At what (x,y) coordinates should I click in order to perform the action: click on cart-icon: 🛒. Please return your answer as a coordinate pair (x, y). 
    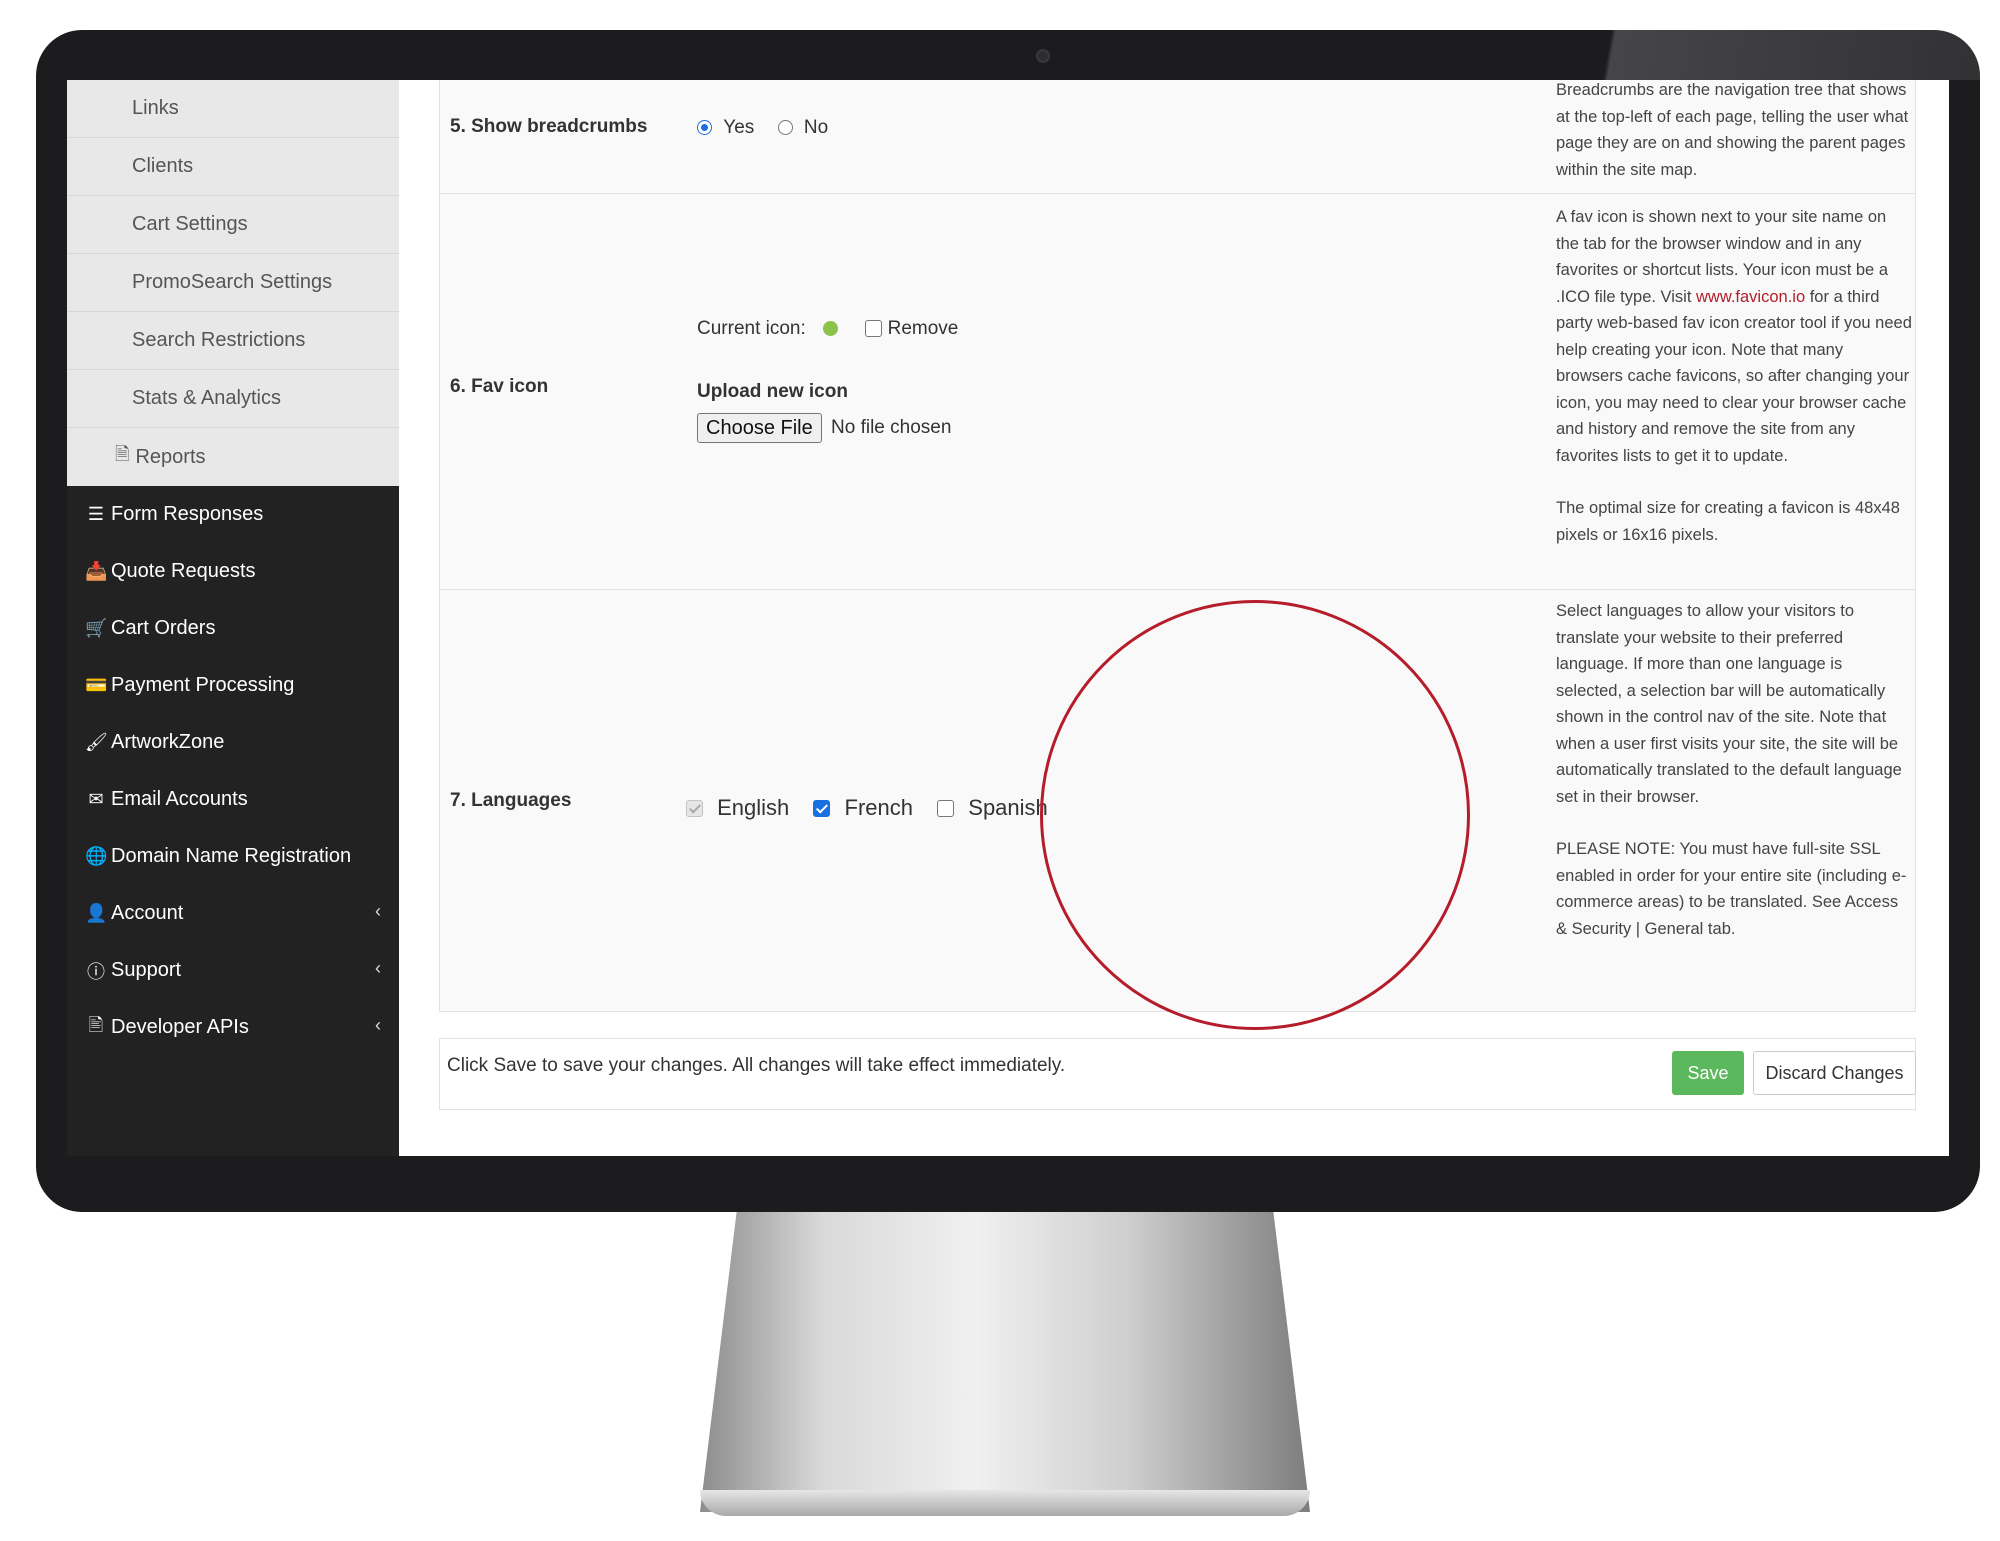
    Looking at the image, I should click on (96, 628).